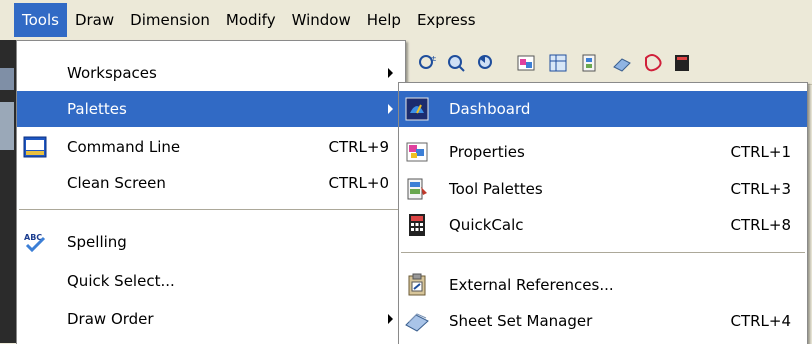 This screenshot has height=344, width=812. I want to click on spelling-icon: ABC, so click(35, 243).